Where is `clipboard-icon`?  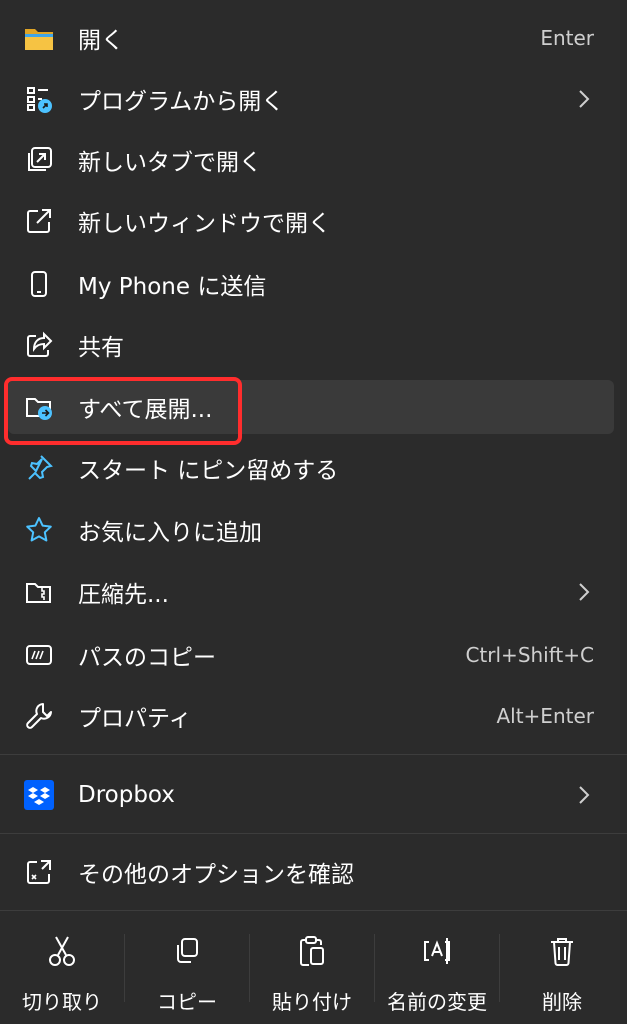
clipboard-icon is located at coordinates (312, 951).